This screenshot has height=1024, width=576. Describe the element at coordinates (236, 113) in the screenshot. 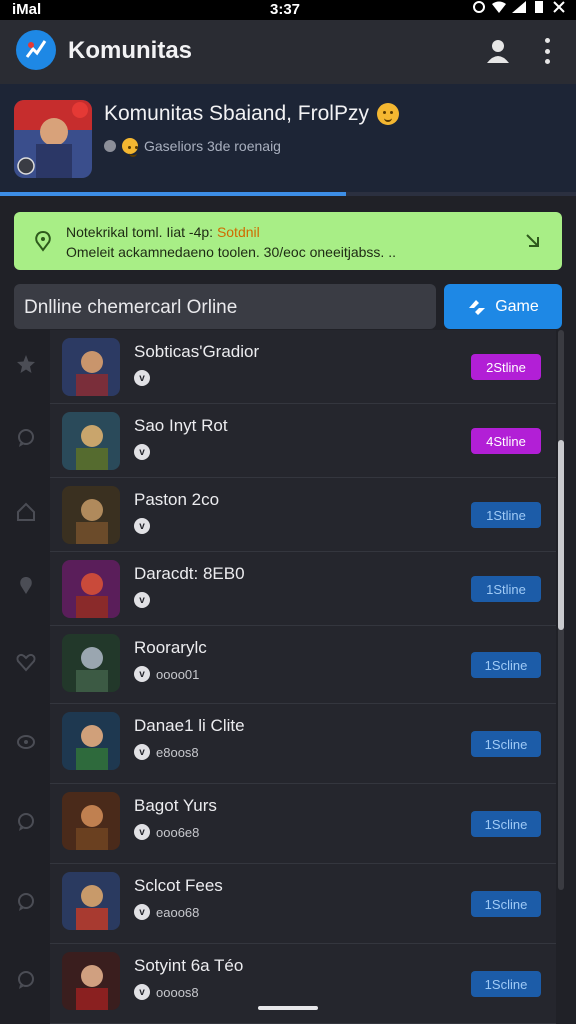

I see `community-title: Komunitas Sbaiand, FrolPzy` at that location.